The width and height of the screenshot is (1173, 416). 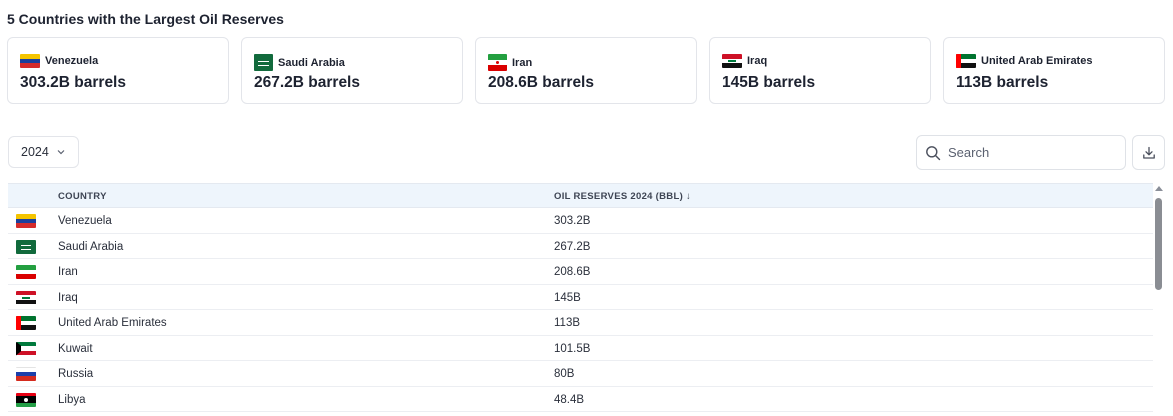 What do you see at coordinates (1158, 244) in the screenshot?
I see `scrollbar-thumb` at bounding box center [1158, 244].